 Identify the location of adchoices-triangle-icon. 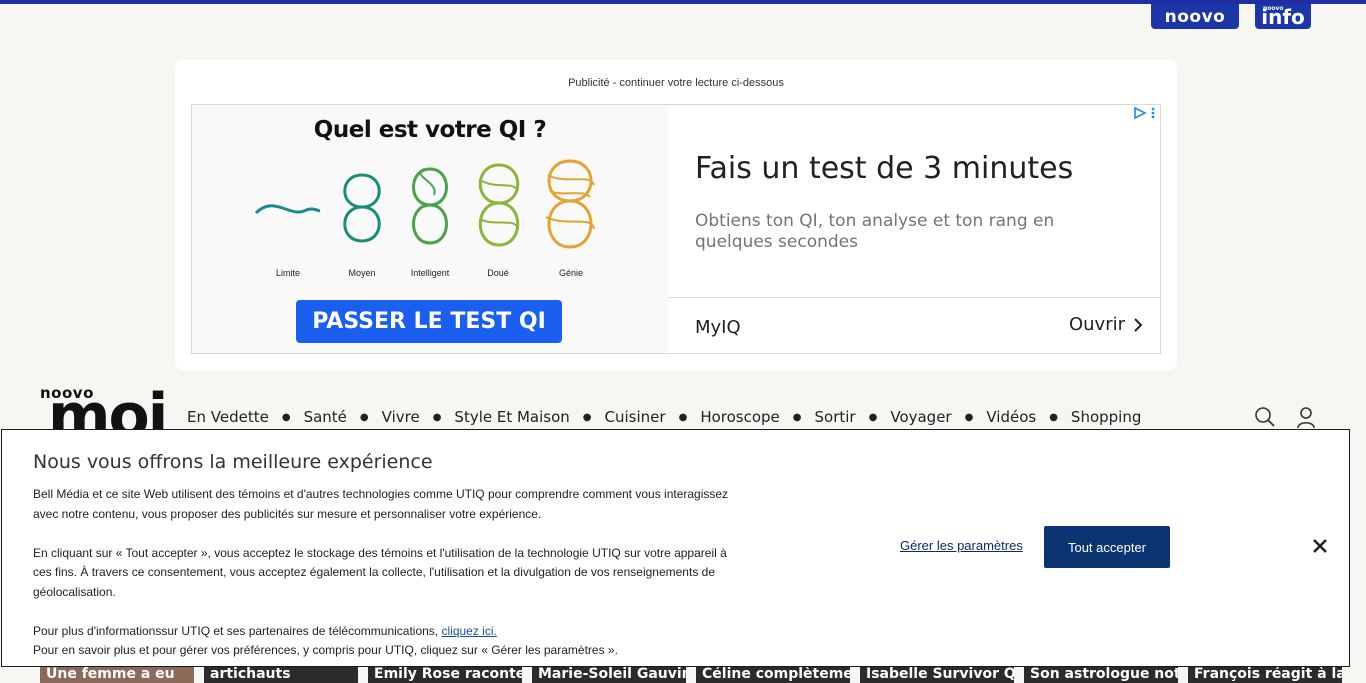
(1140, 113).